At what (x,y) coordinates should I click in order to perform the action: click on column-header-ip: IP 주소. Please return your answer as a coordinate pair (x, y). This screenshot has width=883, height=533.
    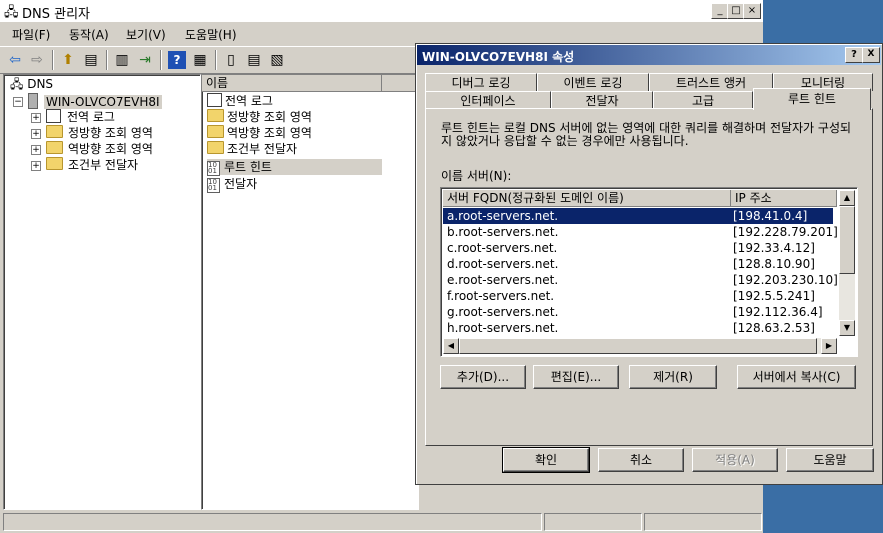
    Looking at the image, I should click on (784, 198).